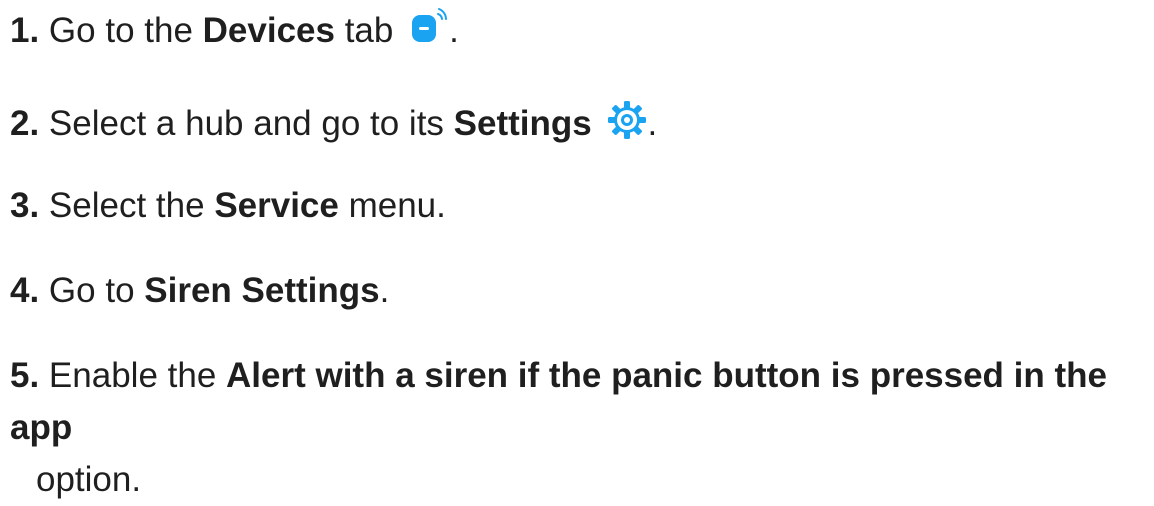  What do you see at coordinates (364, 30) in the screenshot?
I see `step-text: tab` at bounding box center [364, 30].